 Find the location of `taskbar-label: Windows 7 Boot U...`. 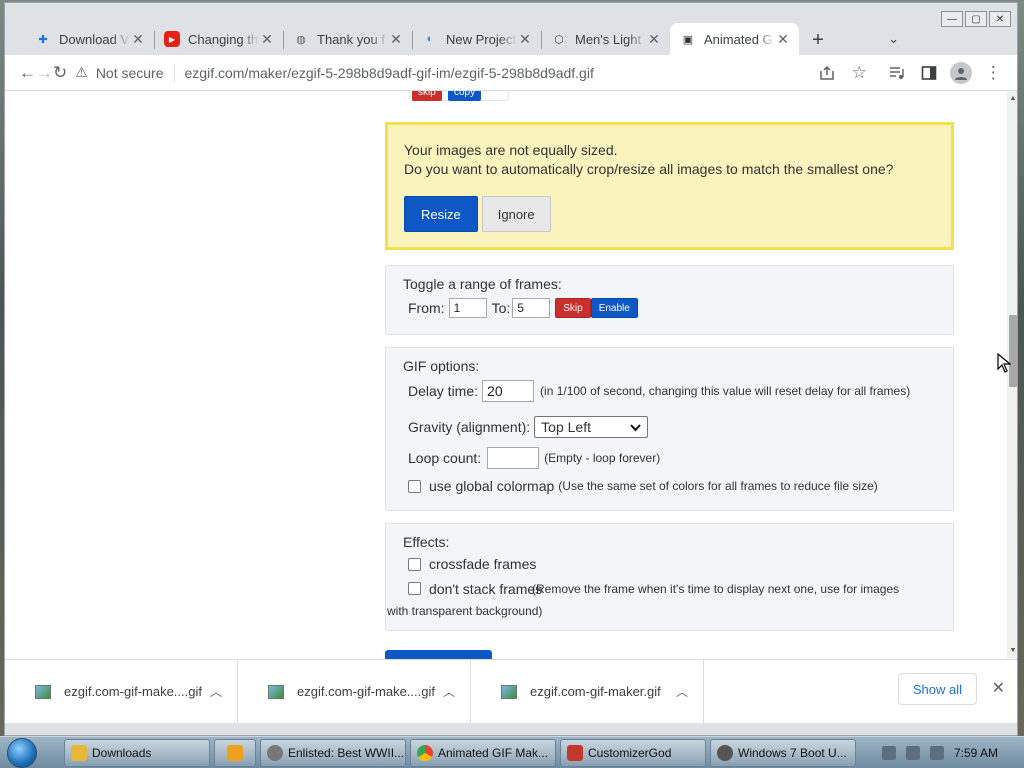

taskbar-label: Windows 7 Boot U... is located at coordinates (792, 752).